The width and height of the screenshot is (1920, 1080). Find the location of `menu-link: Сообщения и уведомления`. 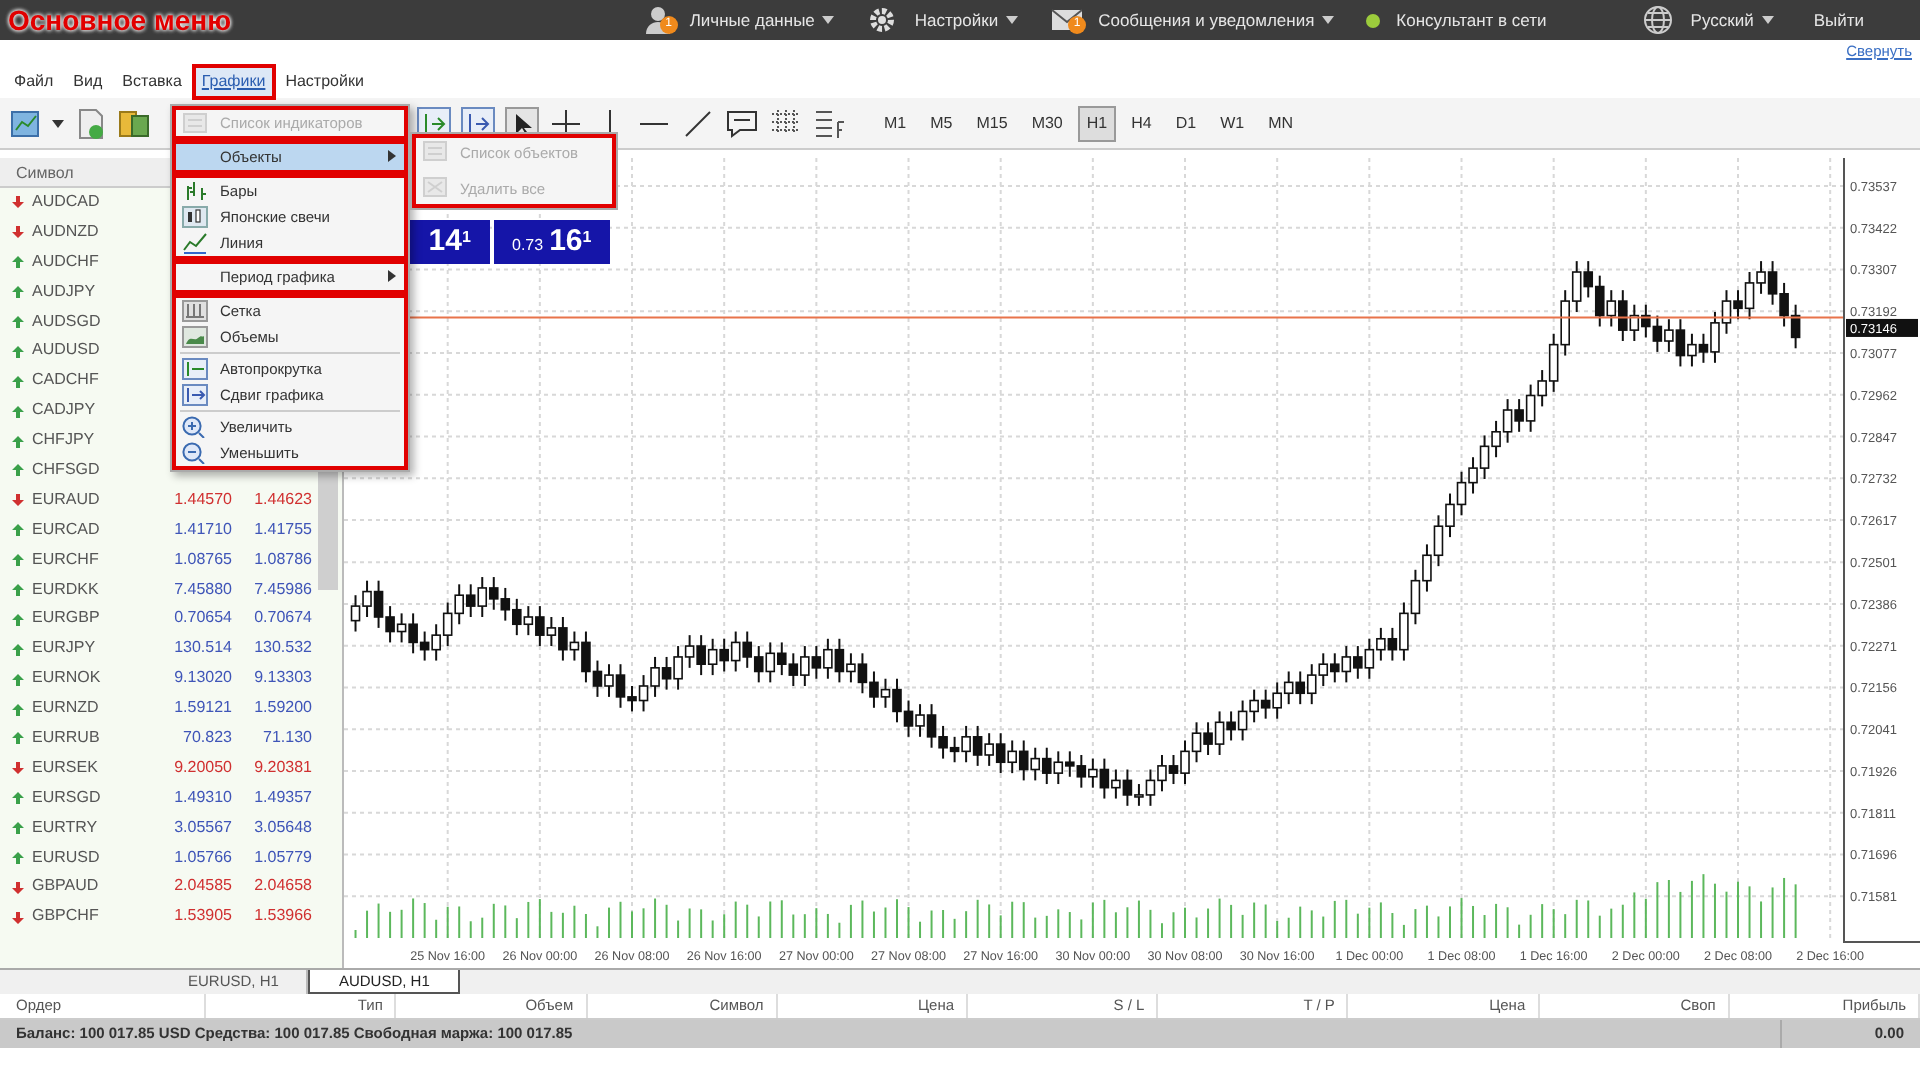

menu-link: Сообщения и уведомления is located at coordinates (1206, 20).